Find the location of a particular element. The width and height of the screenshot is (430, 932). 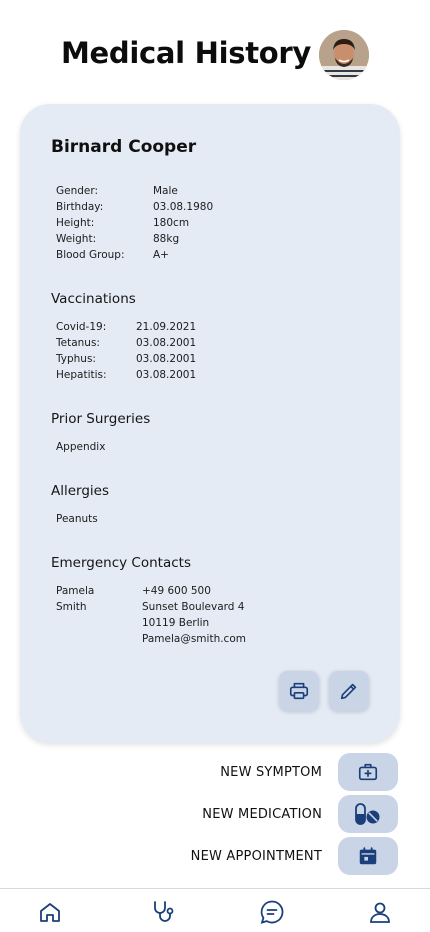

nav-home is located at coordinates (50, 912).